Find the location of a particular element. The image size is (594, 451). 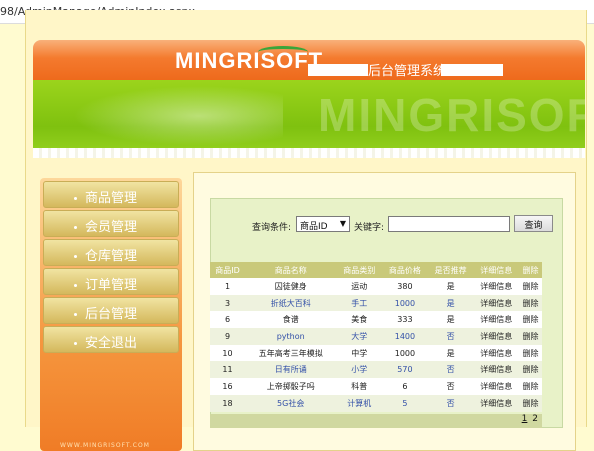

cell-id: 3 is located at coordinates (228, 303).